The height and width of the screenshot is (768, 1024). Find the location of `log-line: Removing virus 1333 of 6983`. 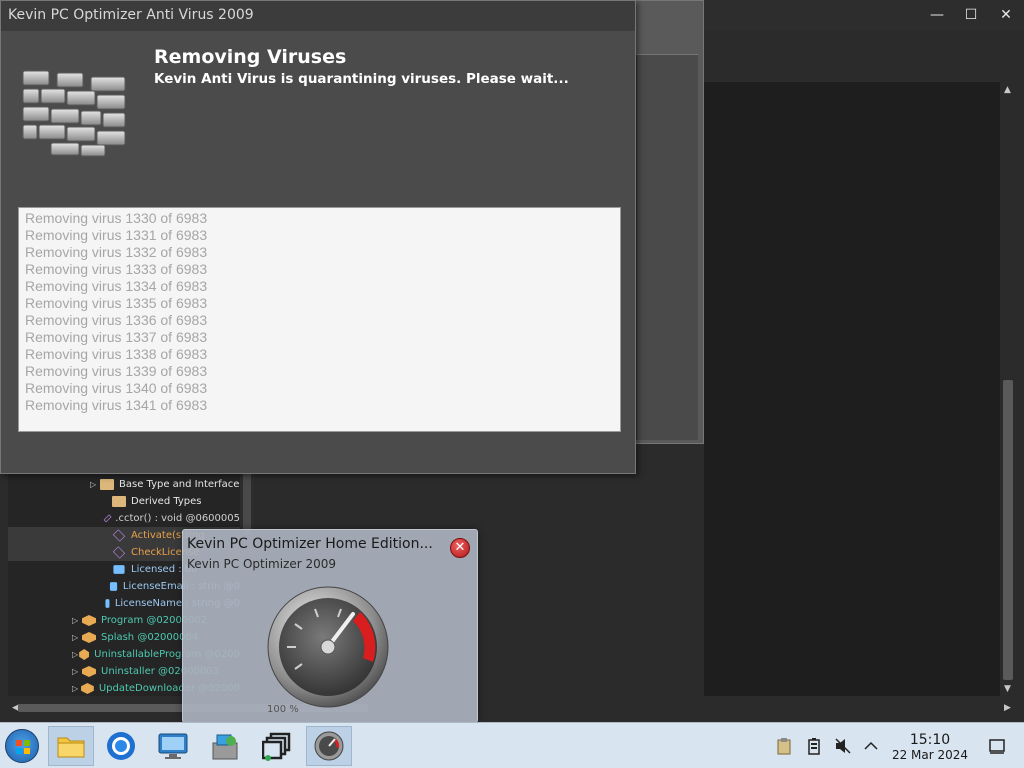

log-line: Removing virus 1333 of 6983 is located at coordinates (116, 269).